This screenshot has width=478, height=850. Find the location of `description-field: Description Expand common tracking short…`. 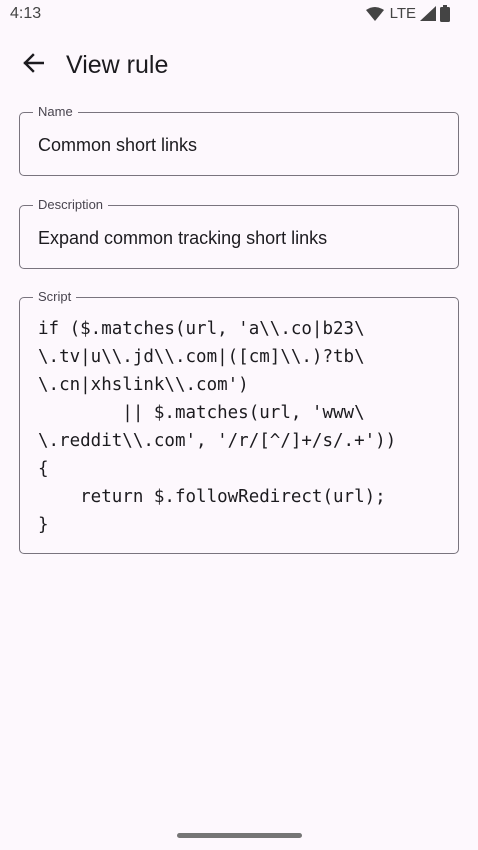

description-field: Description Expand common tracking short… is located at coordinates (239, 233).